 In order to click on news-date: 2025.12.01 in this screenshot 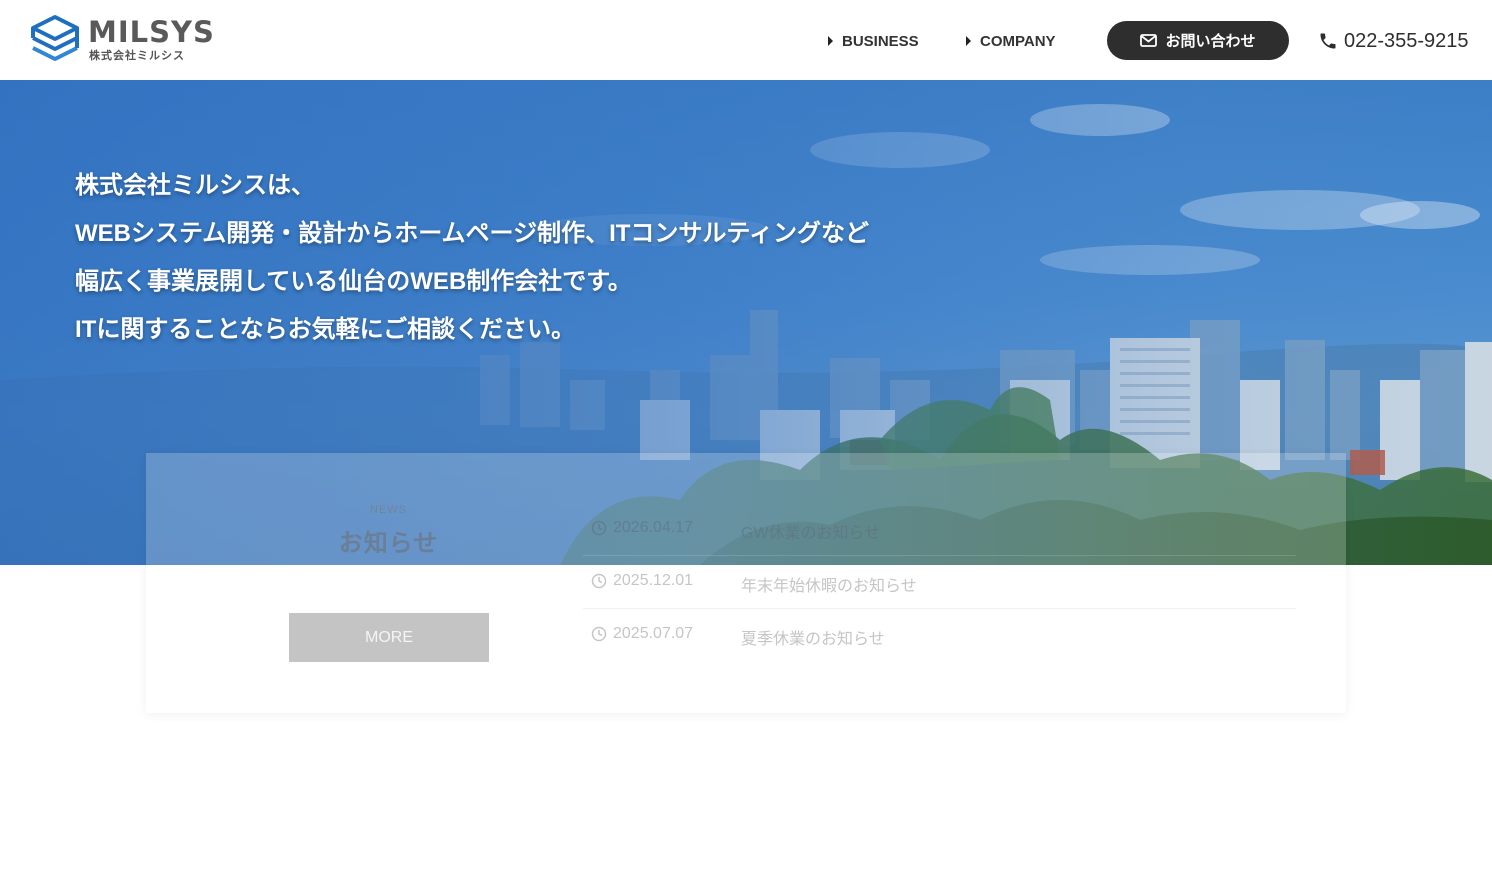, I will do `click(653, 580)`.